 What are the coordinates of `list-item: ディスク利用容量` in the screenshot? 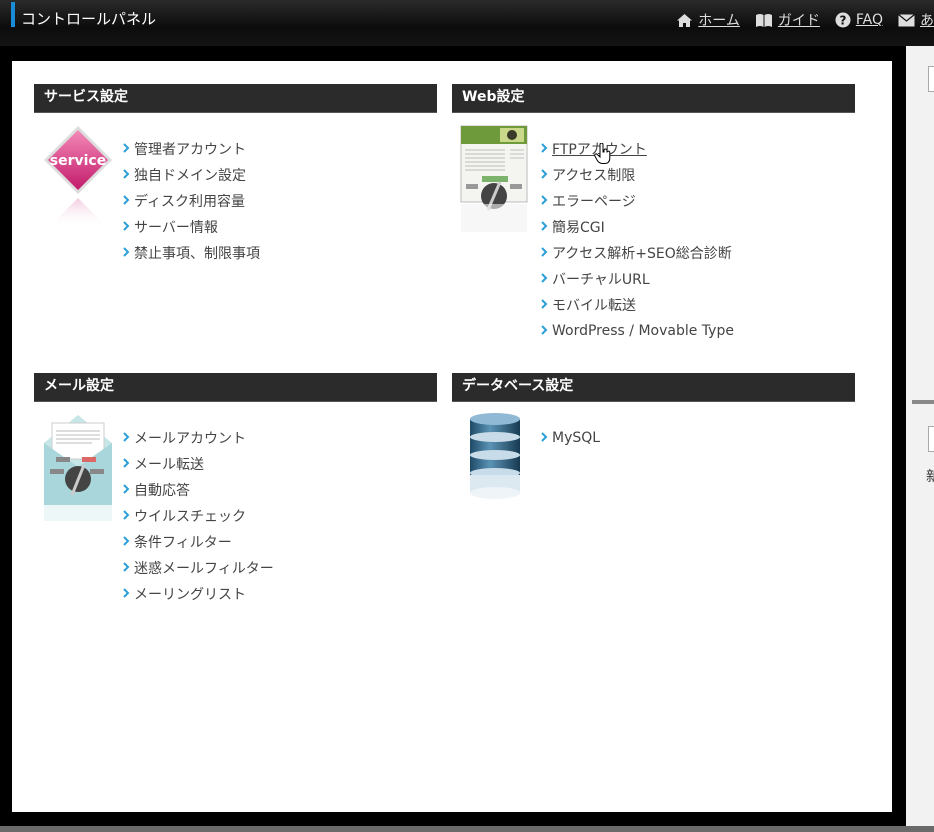 It's located at (191, 201).